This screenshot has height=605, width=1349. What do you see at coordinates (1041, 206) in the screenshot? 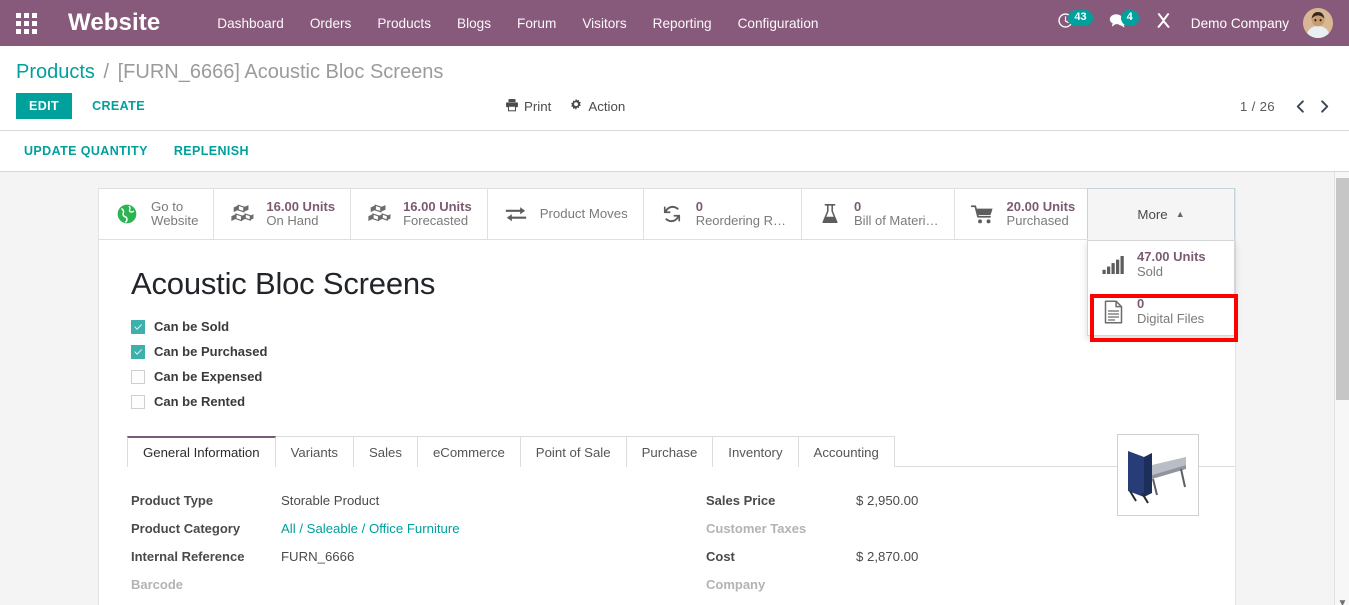
I see `stat-value: 20.00 Units` at bounding box center [1041, 206].